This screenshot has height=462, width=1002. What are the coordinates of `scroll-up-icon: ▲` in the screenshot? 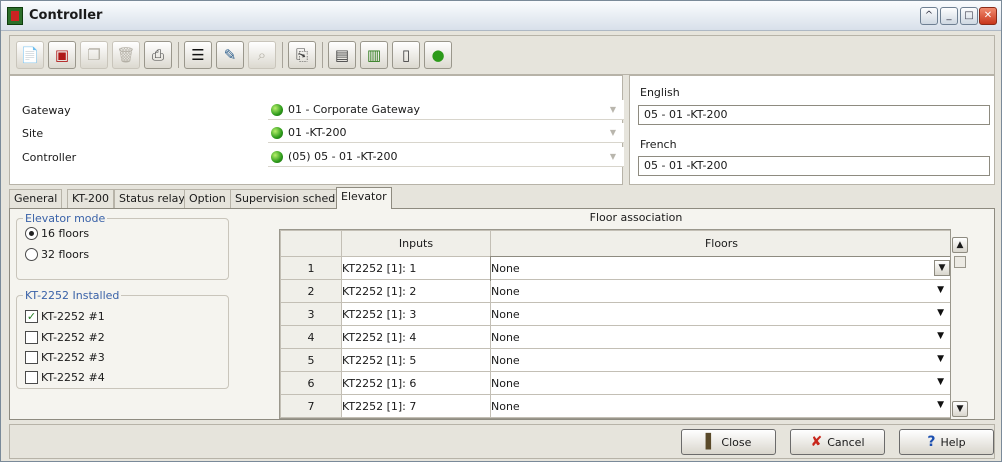 It's located at (960, 245).